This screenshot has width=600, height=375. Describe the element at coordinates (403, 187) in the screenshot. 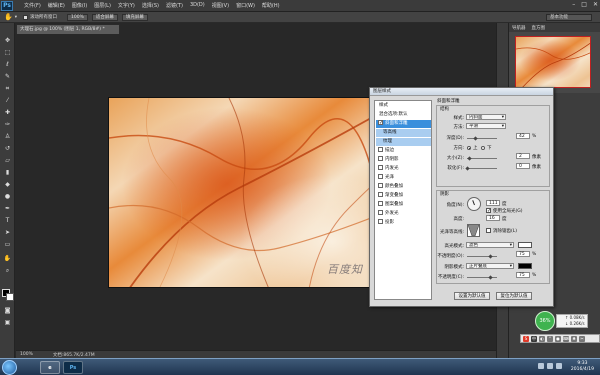

I see `style-item: 颜色叠加` at that location.